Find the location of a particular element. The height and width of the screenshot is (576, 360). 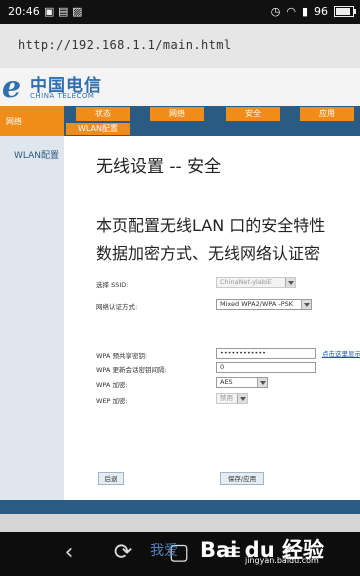

rekey-interval-input: 0 is located at coordinates (266, 367).